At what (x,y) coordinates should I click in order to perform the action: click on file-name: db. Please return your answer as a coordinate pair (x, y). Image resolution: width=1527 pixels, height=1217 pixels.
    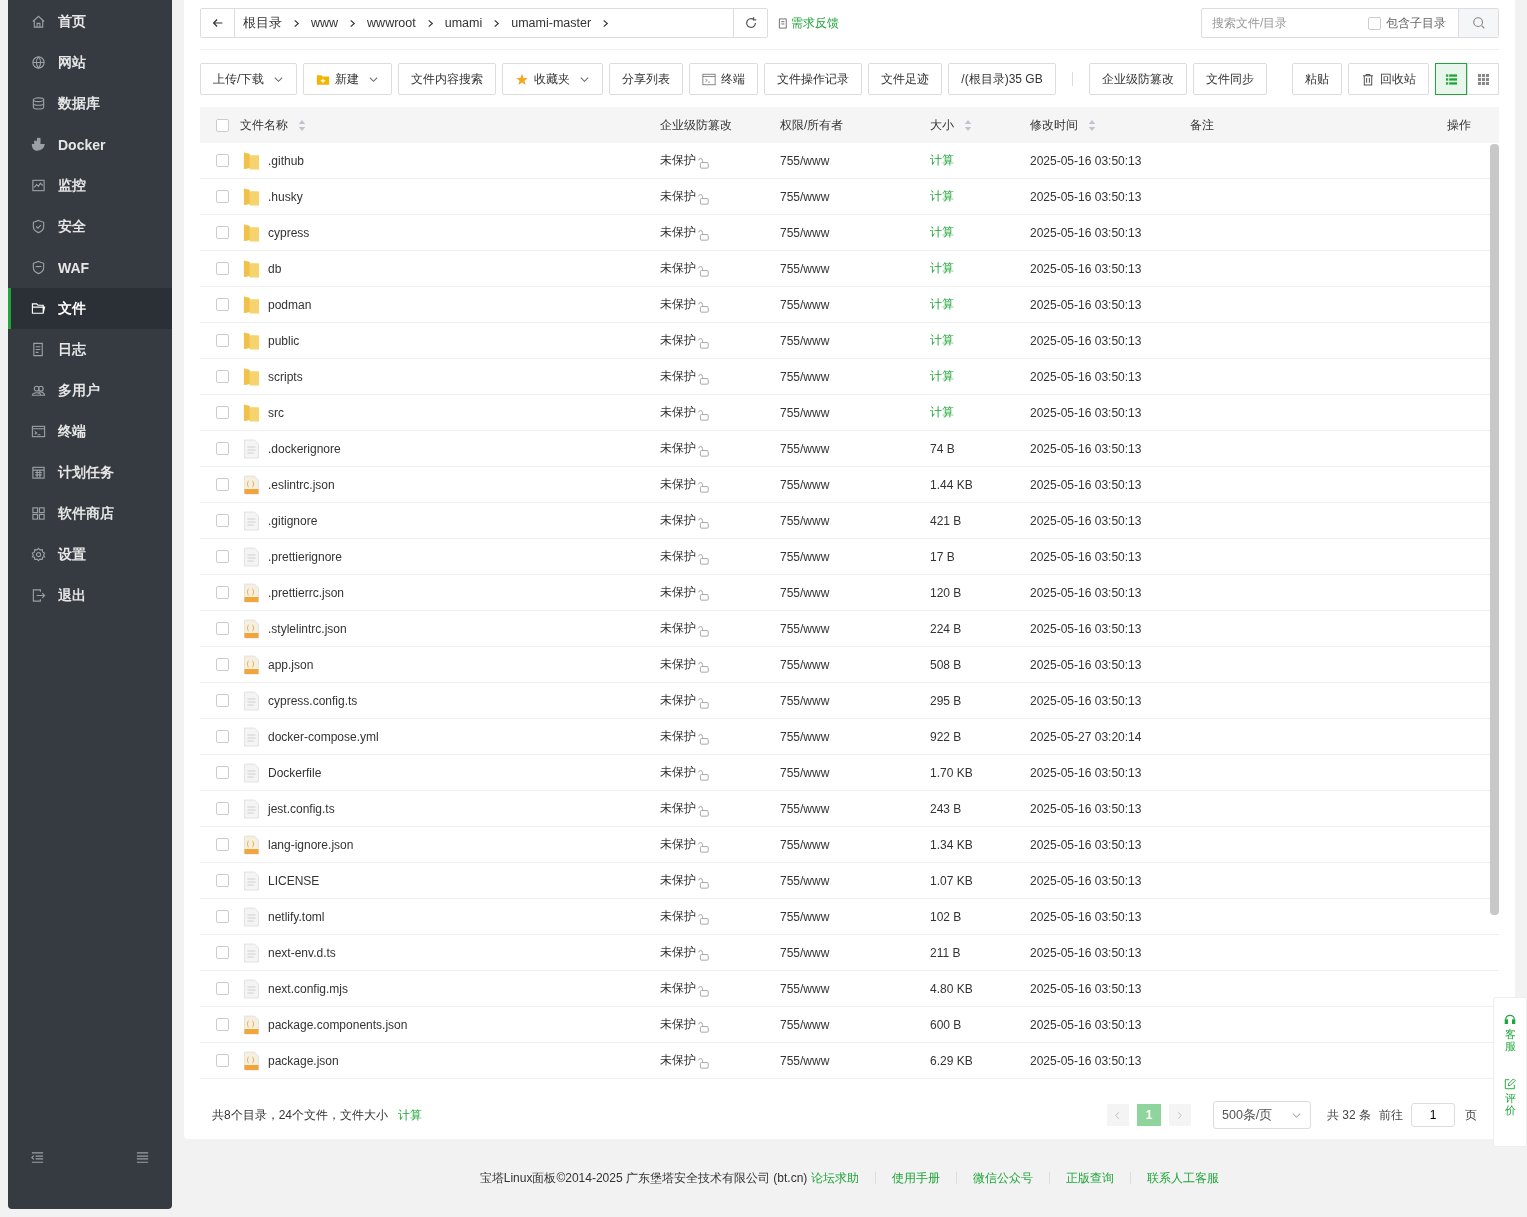
    Looking at the image, I should click on (275, 268).